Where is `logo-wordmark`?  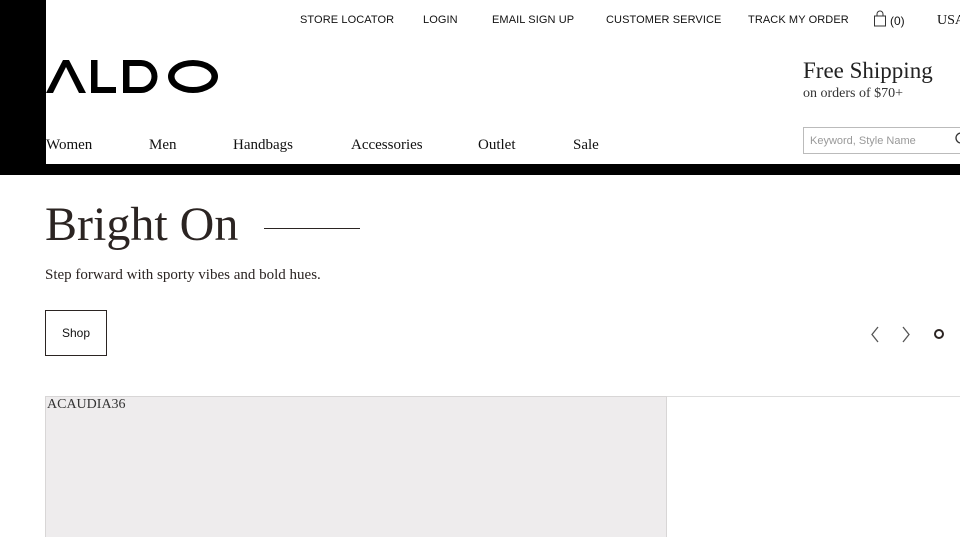 logo-wordmark is located at coordinates (132, 76).